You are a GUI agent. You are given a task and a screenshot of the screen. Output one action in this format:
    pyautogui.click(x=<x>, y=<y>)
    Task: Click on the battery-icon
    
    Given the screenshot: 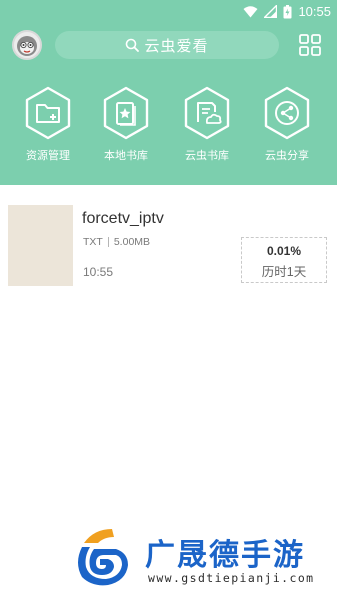 What is the action you would take?
    pyautogui.click(x=287, y=11)
    